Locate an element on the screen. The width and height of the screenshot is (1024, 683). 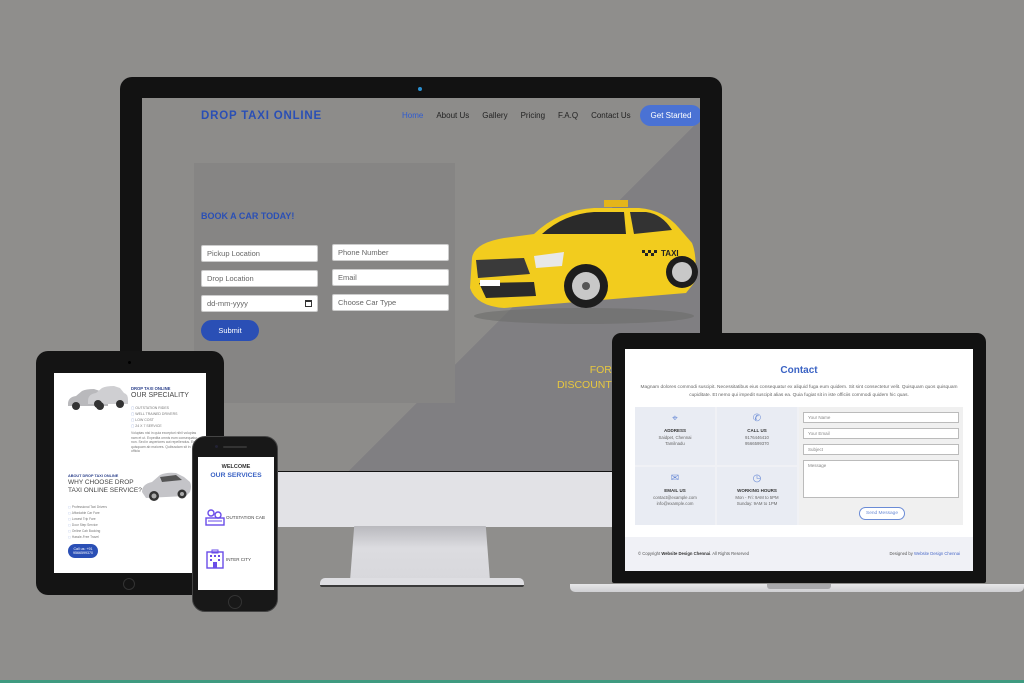
speciality-item: 24 X 7 SERVICE is located at coordinates (154, 426).